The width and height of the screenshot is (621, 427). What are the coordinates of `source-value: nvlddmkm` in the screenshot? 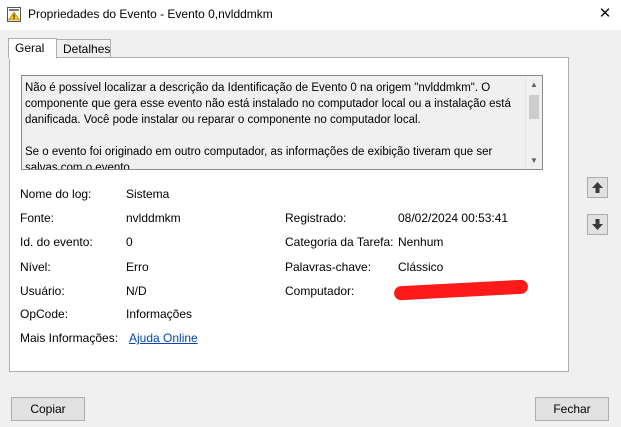 It's located at (153, 218).